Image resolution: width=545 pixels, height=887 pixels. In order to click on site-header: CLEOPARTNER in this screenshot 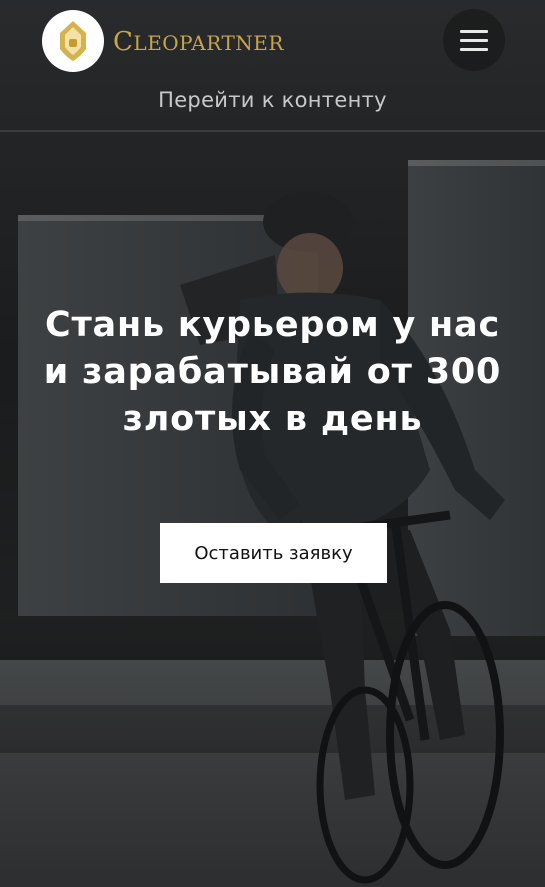, I will do `click(272, 43)`.